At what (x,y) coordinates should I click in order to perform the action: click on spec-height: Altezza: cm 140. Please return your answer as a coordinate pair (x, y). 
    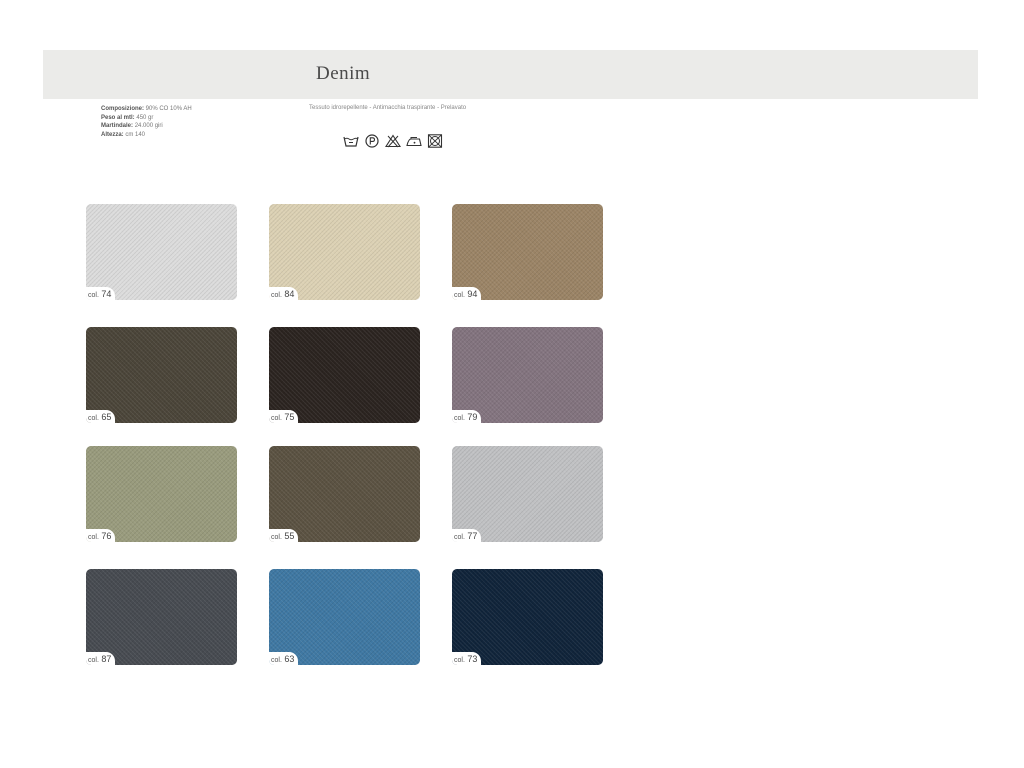
    Looking at the image, I should click on (146, 135).